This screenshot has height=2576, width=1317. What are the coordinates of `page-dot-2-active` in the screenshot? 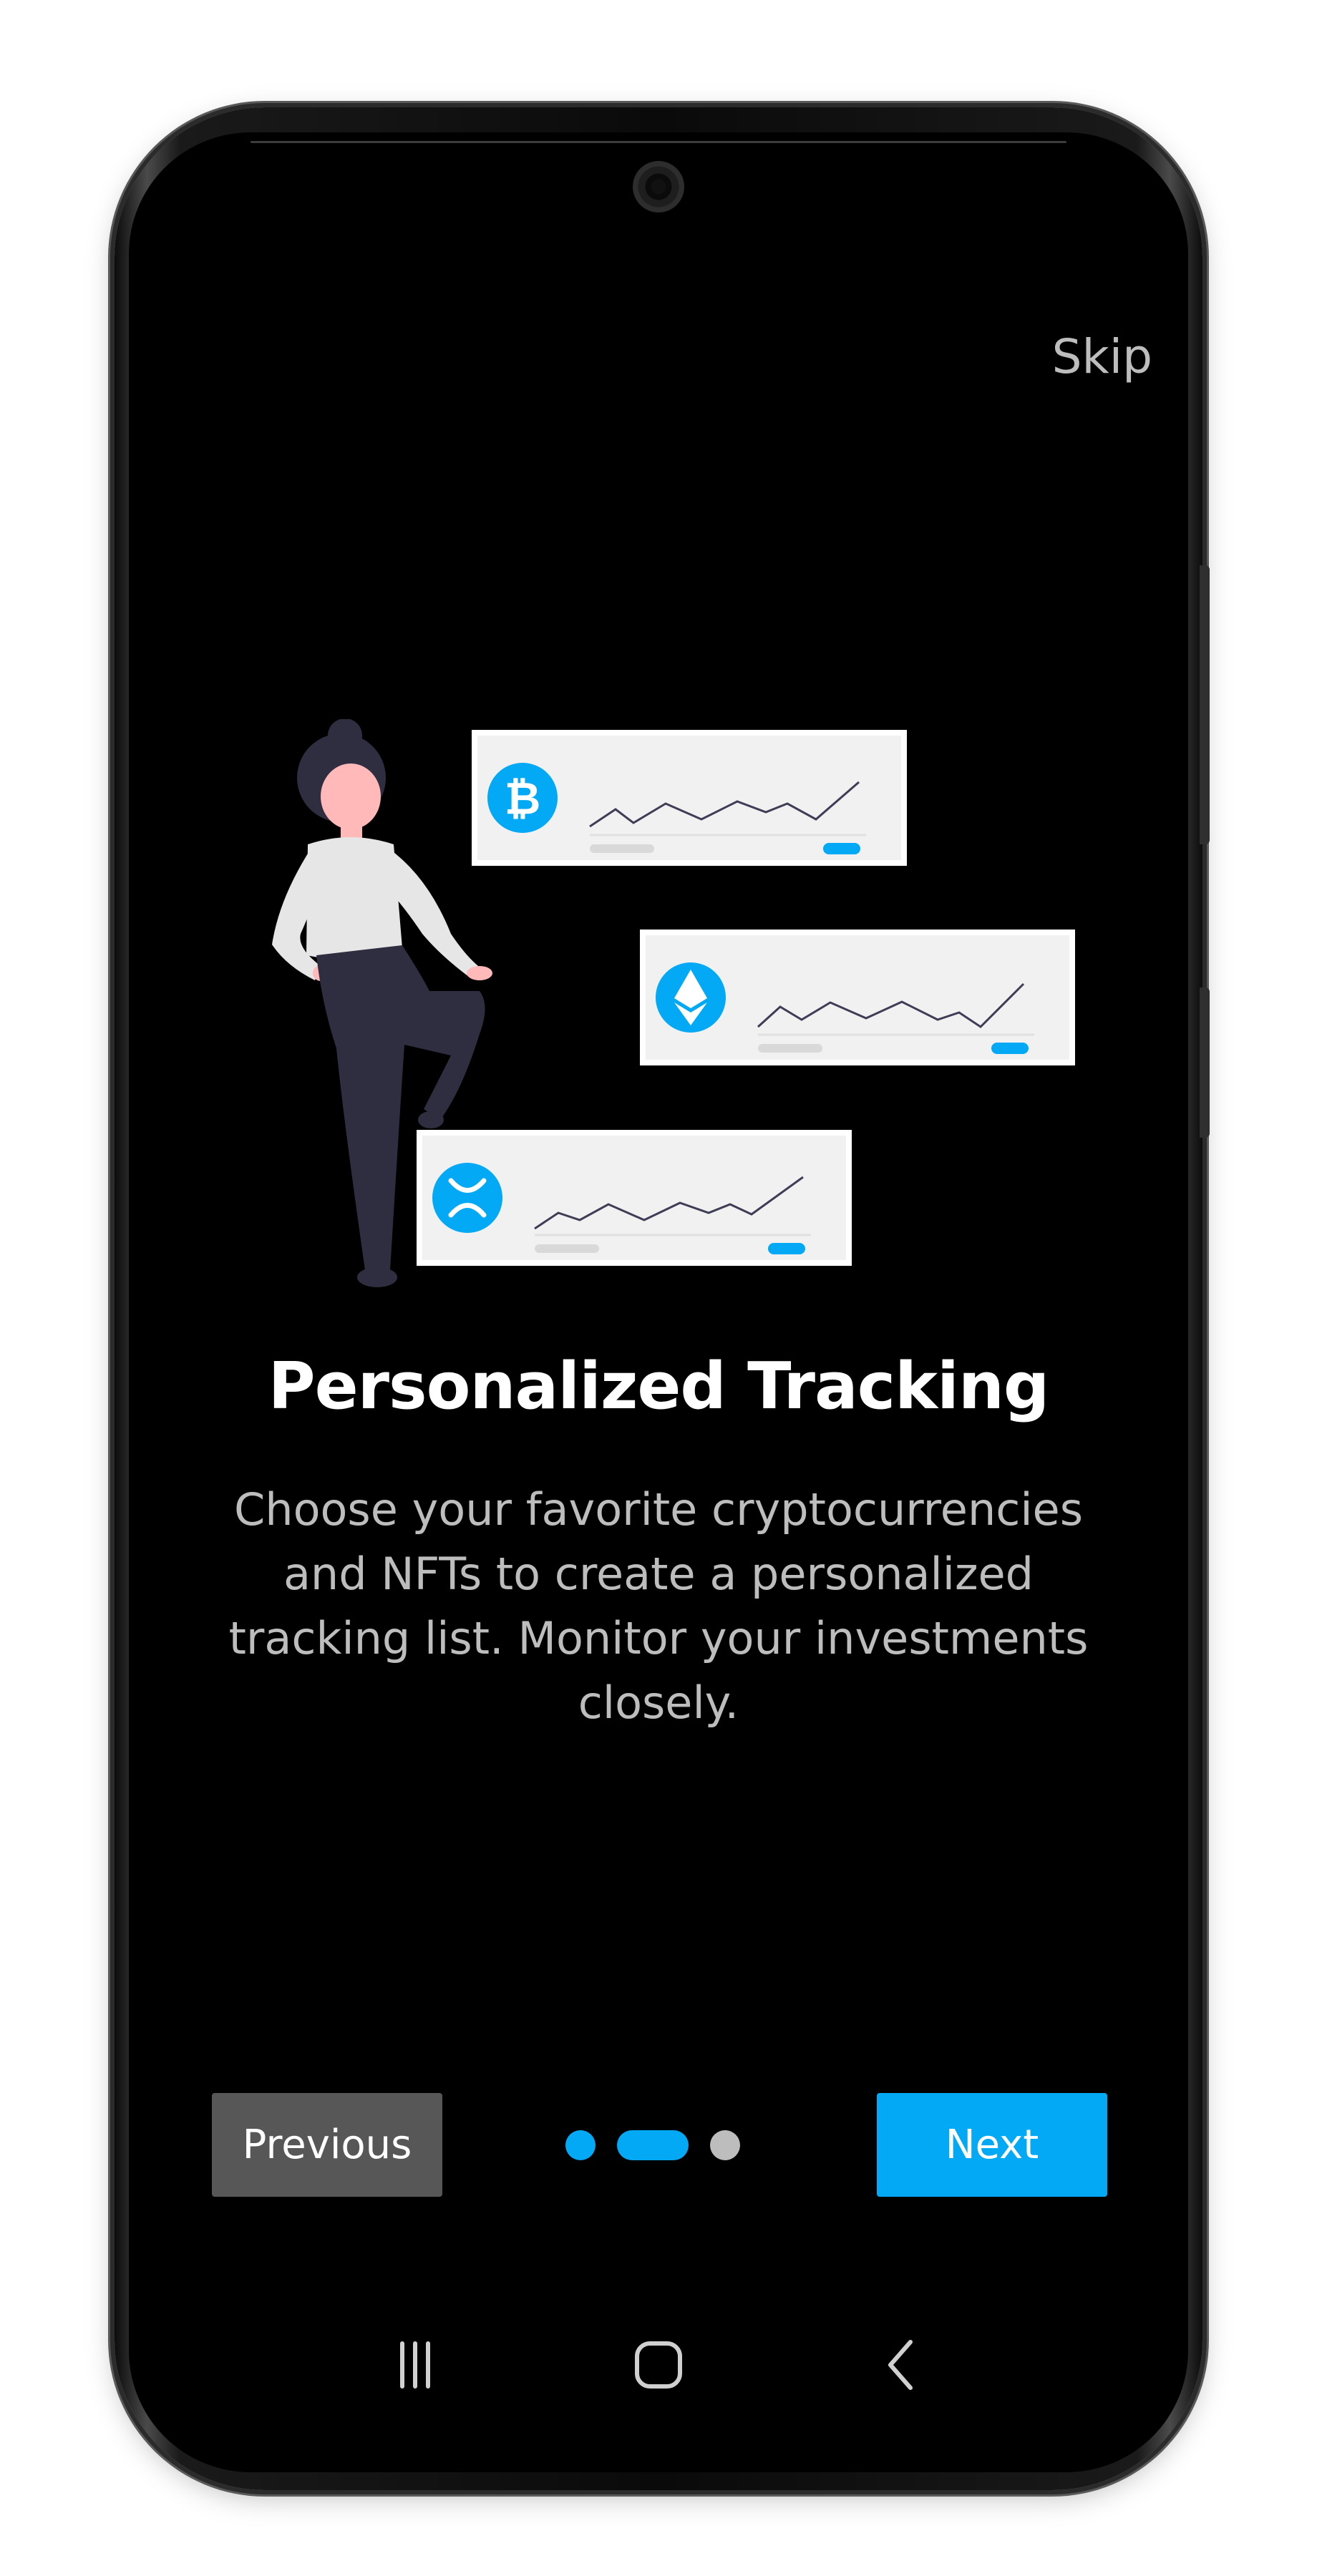 It's located at (653, 2145).